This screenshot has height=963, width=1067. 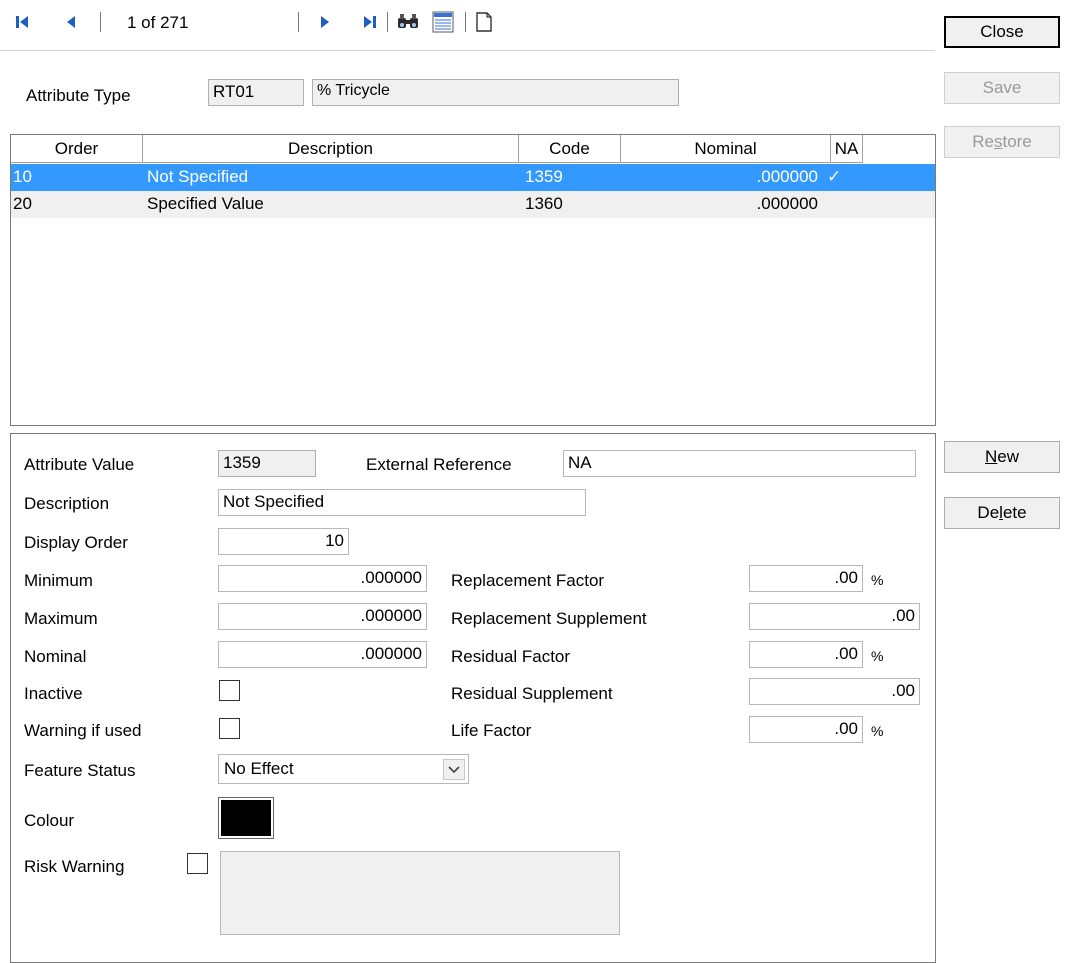 I want to click on delete-button: De l ete, so click(x=1002, y=513).